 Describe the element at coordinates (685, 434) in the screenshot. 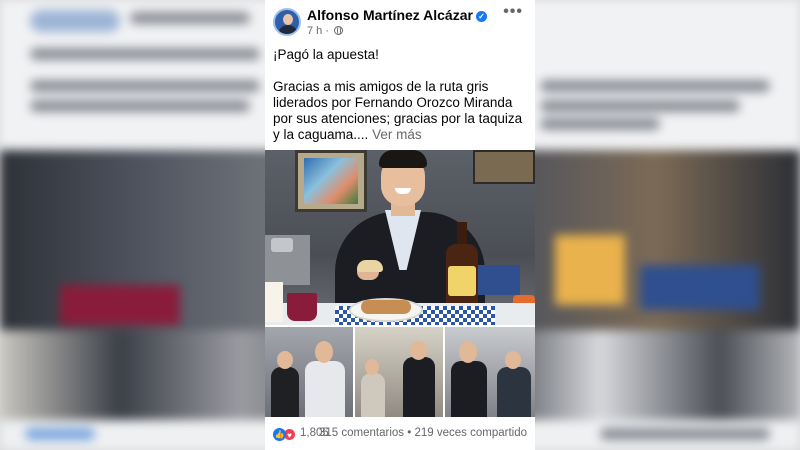

I see `blurred-stats` at that location.